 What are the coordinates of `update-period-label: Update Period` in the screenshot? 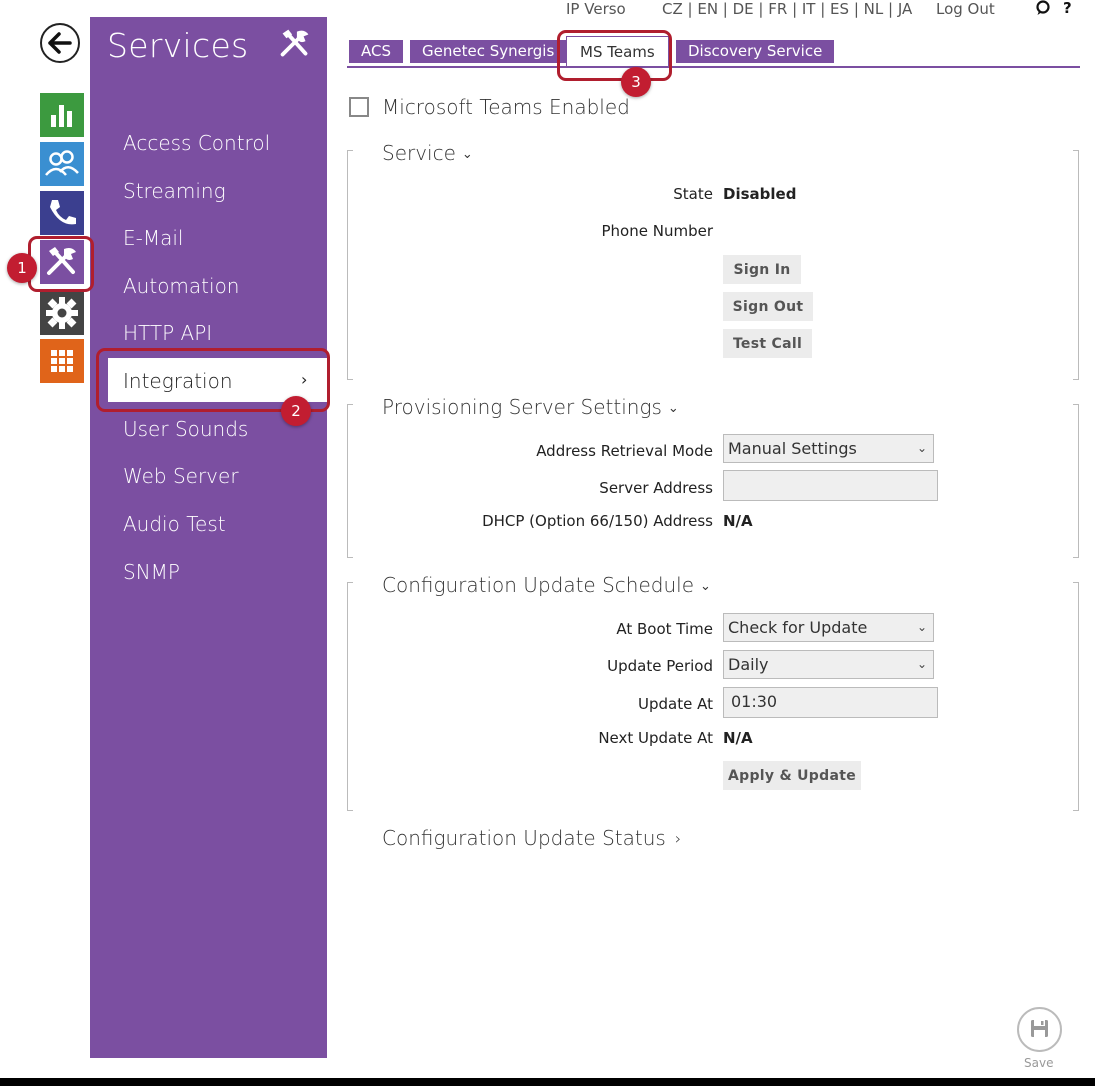 It's located at (660, 666).